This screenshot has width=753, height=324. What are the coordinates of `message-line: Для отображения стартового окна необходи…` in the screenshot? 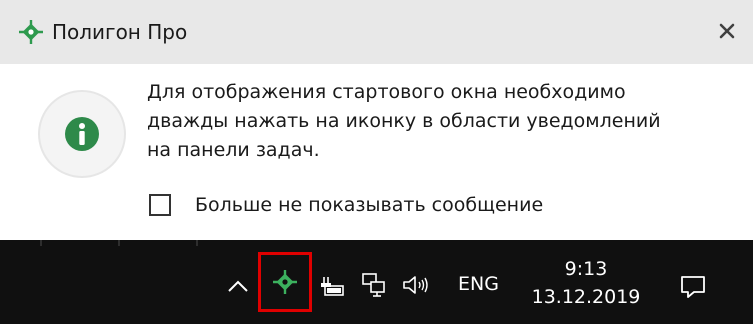 It's located at (386, 92).